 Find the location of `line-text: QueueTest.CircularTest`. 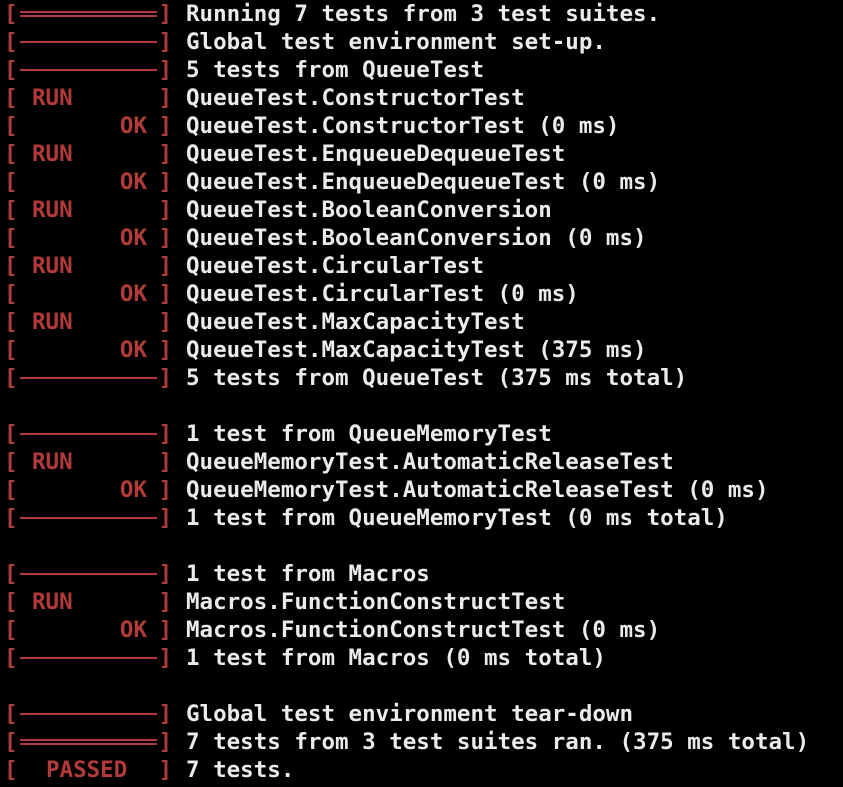

line-text: QueueTest.CircularTest is located at coordinates (335, 266).